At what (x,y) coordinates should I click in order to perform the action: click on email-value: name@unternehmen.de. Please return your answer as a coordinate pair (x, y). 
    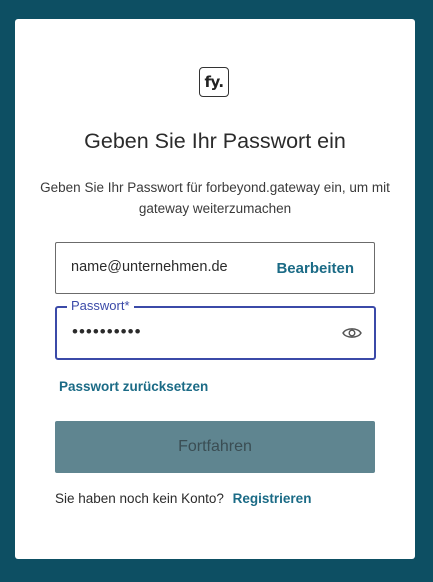
    Looking at the image, I should click on (149, 267).